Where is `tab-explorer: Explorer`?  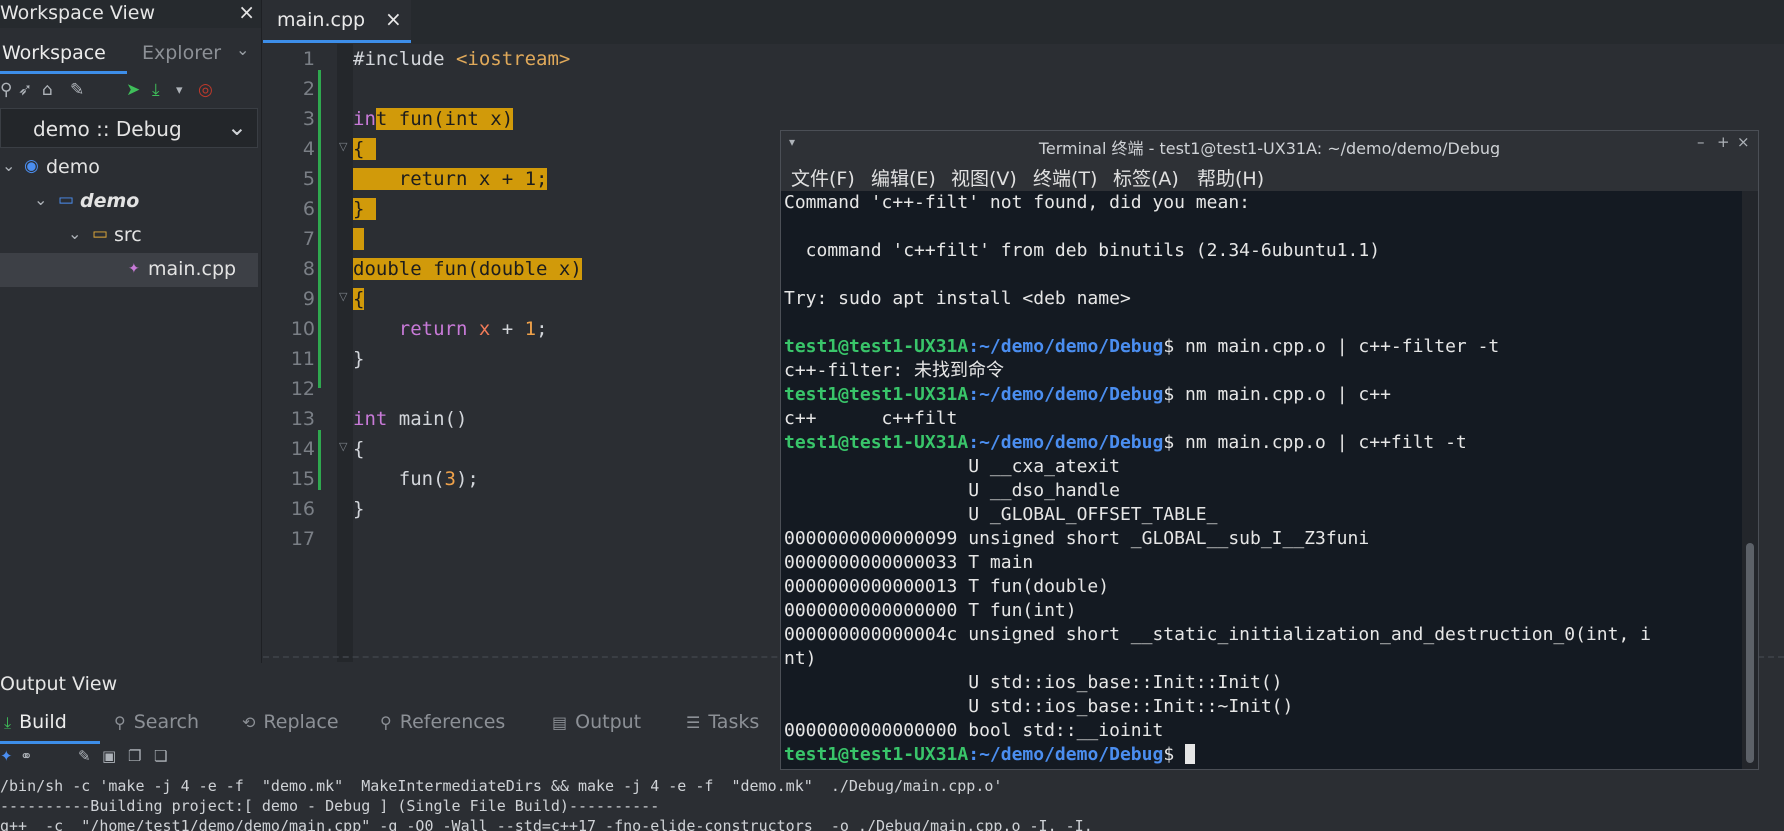
tab-explorer: Explorer is located at coordinates (181, 53).